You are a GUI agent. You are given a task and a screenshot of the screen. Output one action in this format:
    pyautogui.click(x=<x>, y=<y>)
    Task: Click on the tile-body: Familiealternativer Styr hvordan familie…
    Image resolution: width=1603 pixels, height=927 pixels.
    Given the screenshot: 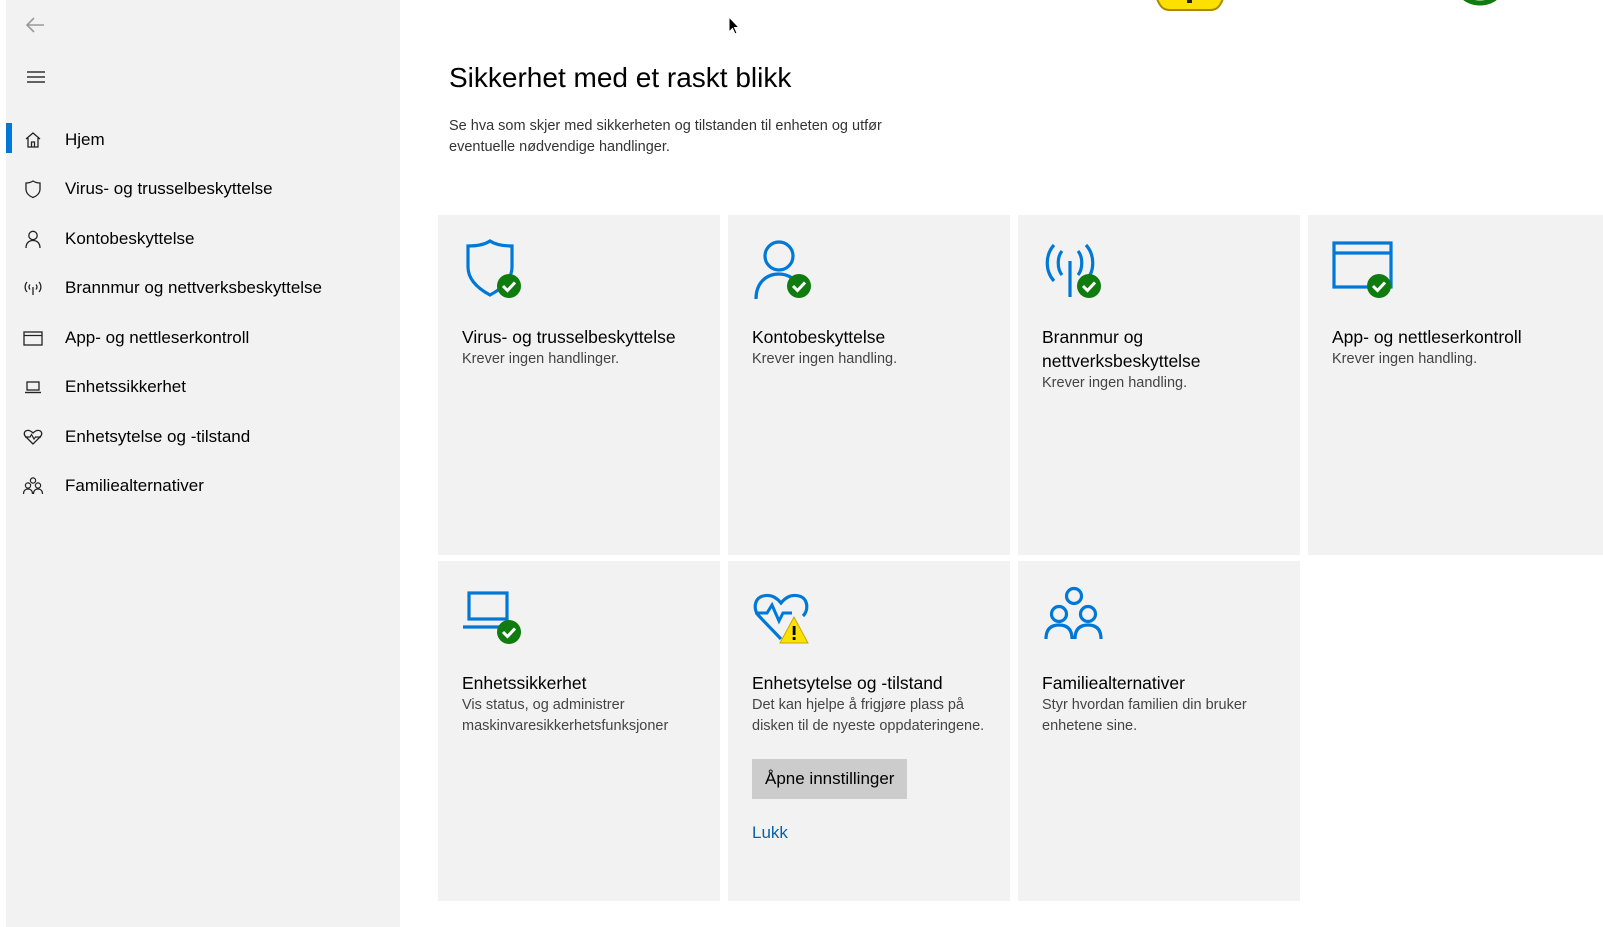 What is the action you would take?
    pyautogui.click(x=1167, y=704)
    